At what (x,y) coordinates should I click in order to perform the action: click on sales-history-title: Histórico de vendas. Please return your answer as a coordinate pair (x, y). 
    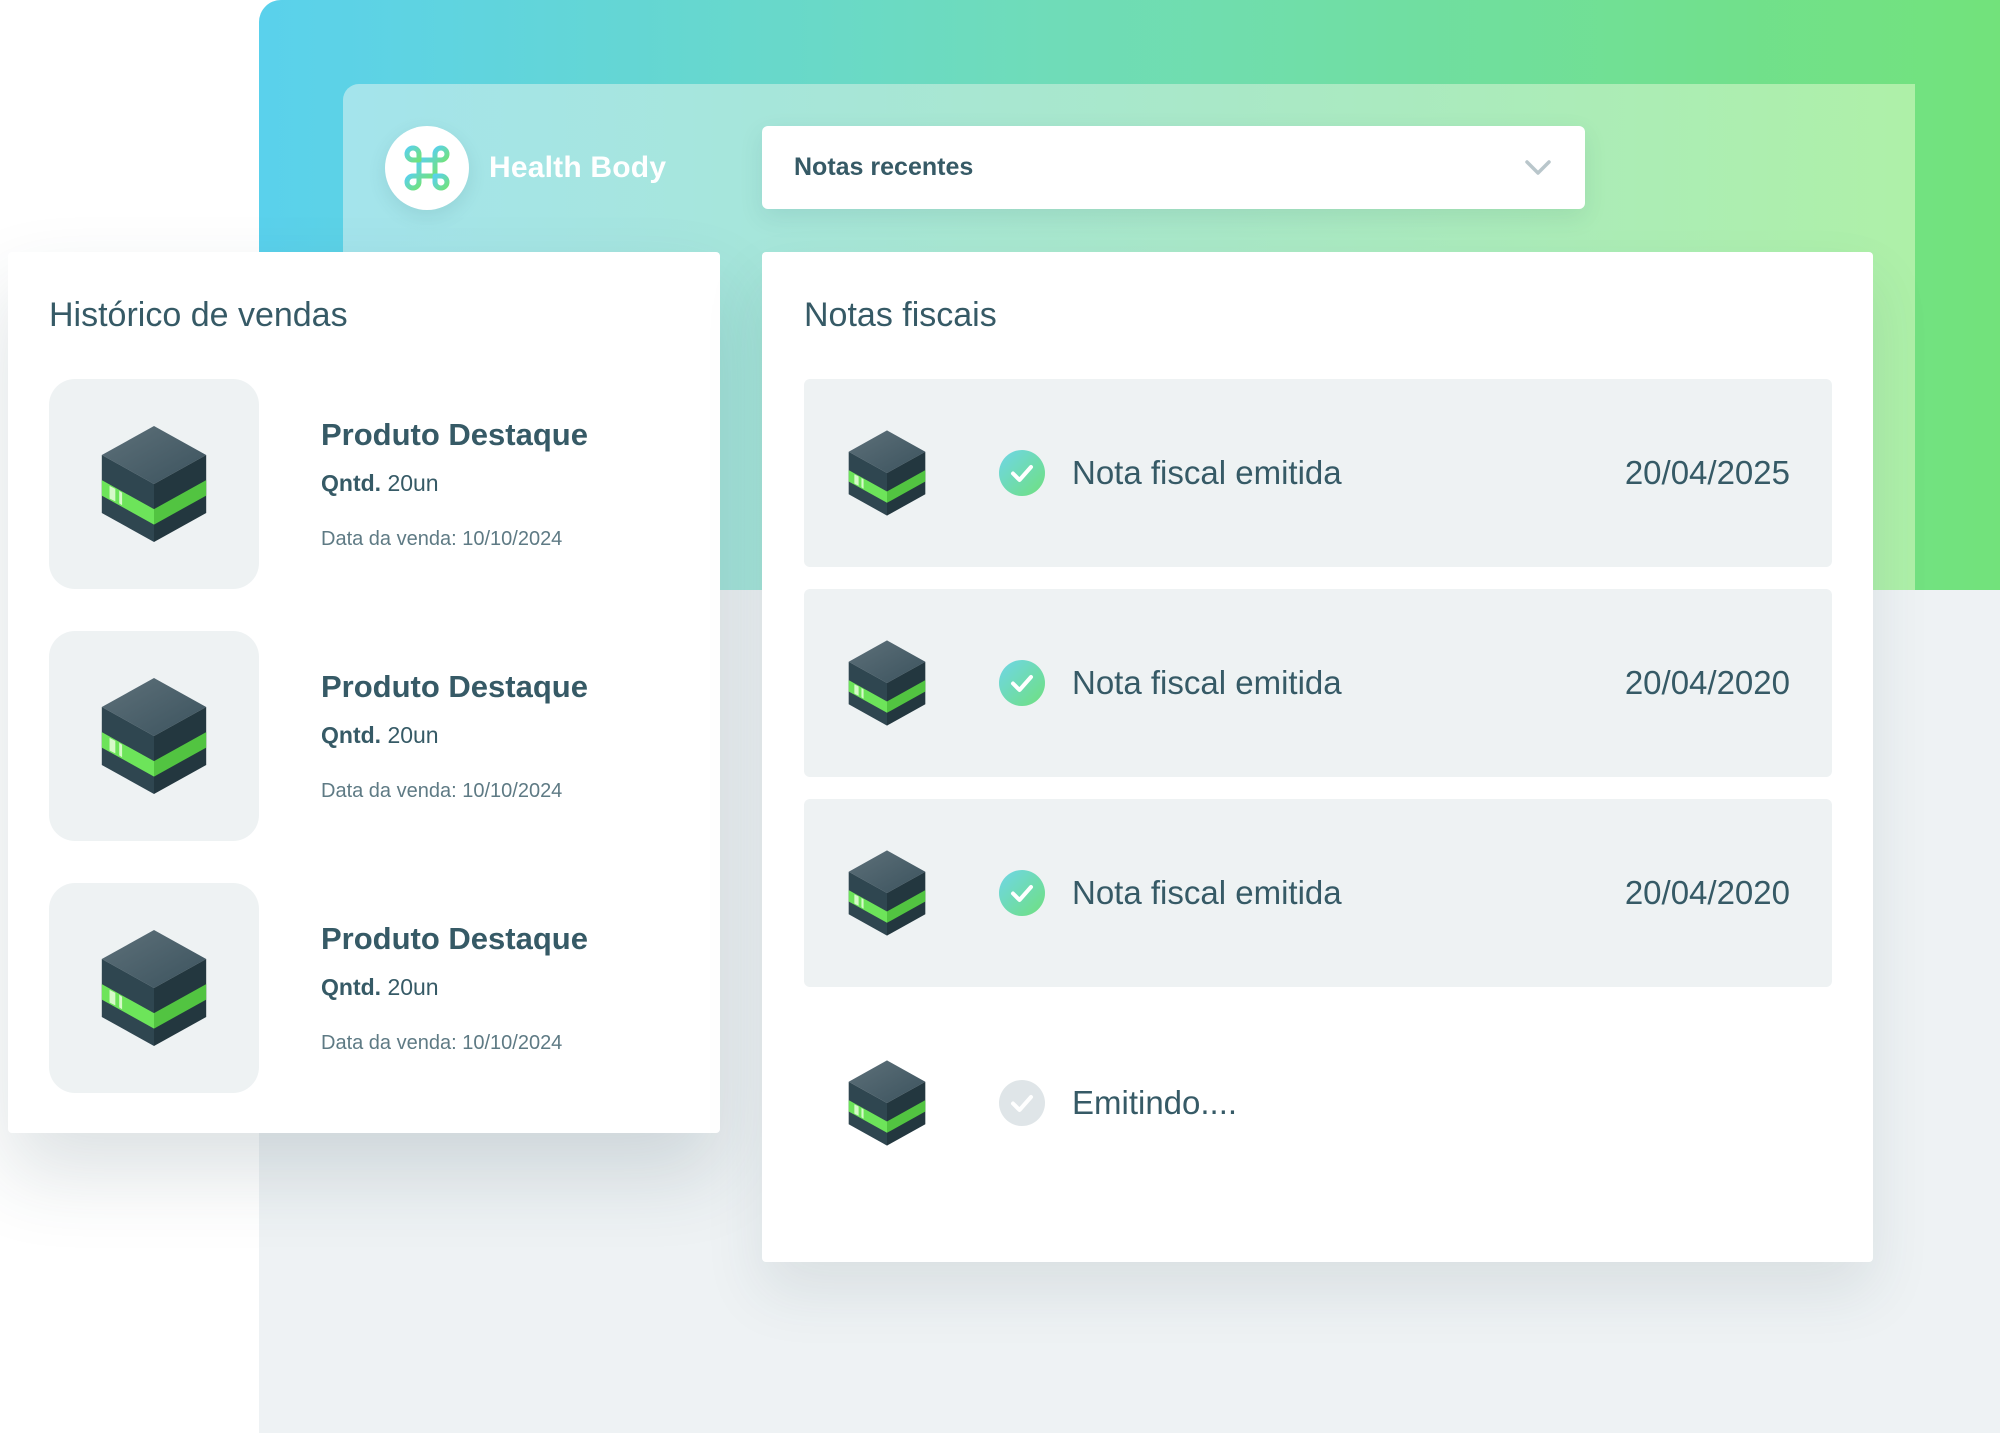
    Looking at the image, I should click on (198, 315).